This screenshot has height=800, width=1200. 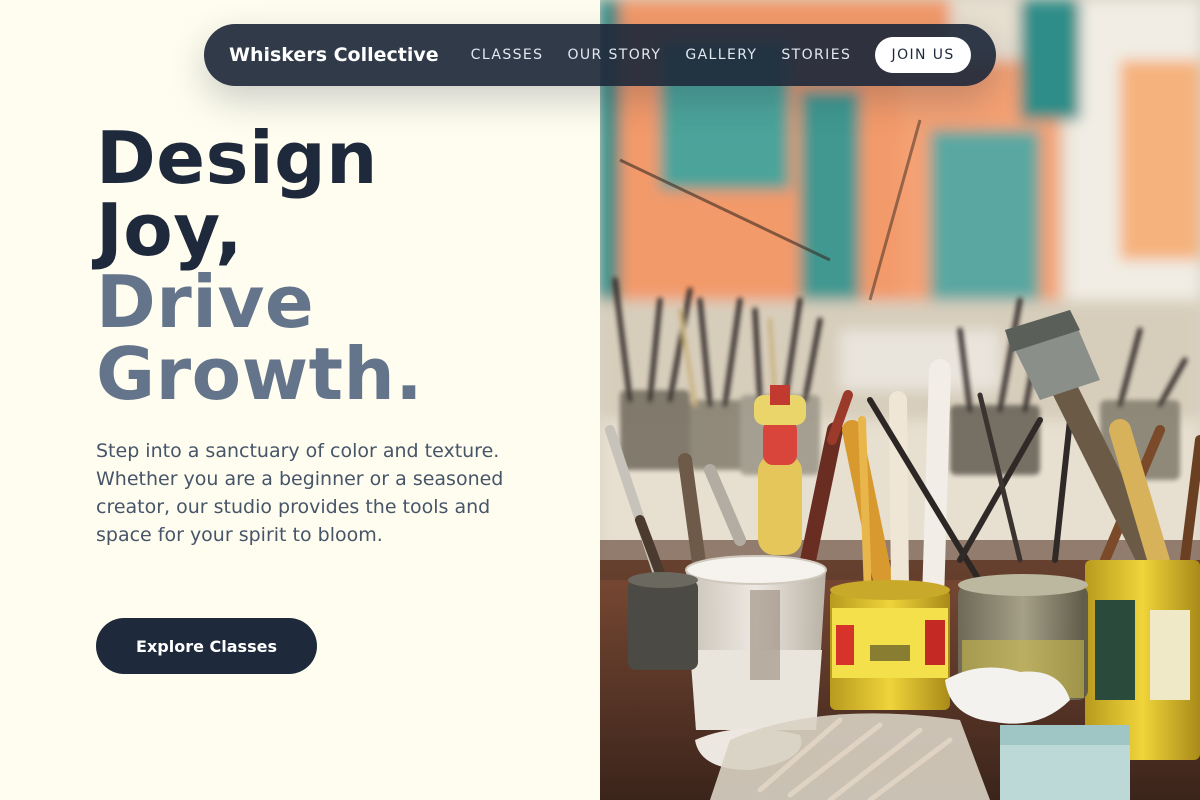 What do you see at coordinates (721, 55) in the screenshot?
I see `nav-link-gallery: GALLERY` at bounding box center [721, 55].